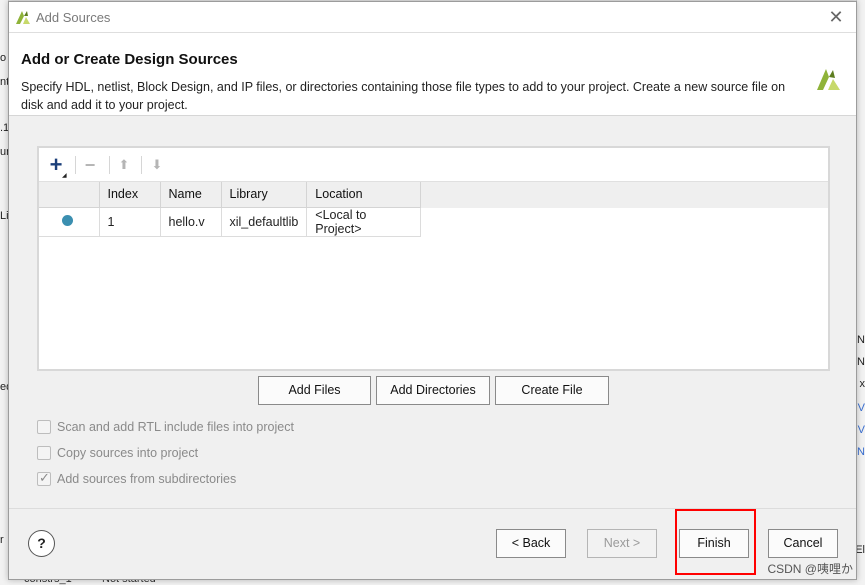 The image size is (865, 585). What do you see at coordinates (810, 569) in the screenshot?
I see `watermark-text: CSDN @咦哩か` at bounding box center [810, 569].